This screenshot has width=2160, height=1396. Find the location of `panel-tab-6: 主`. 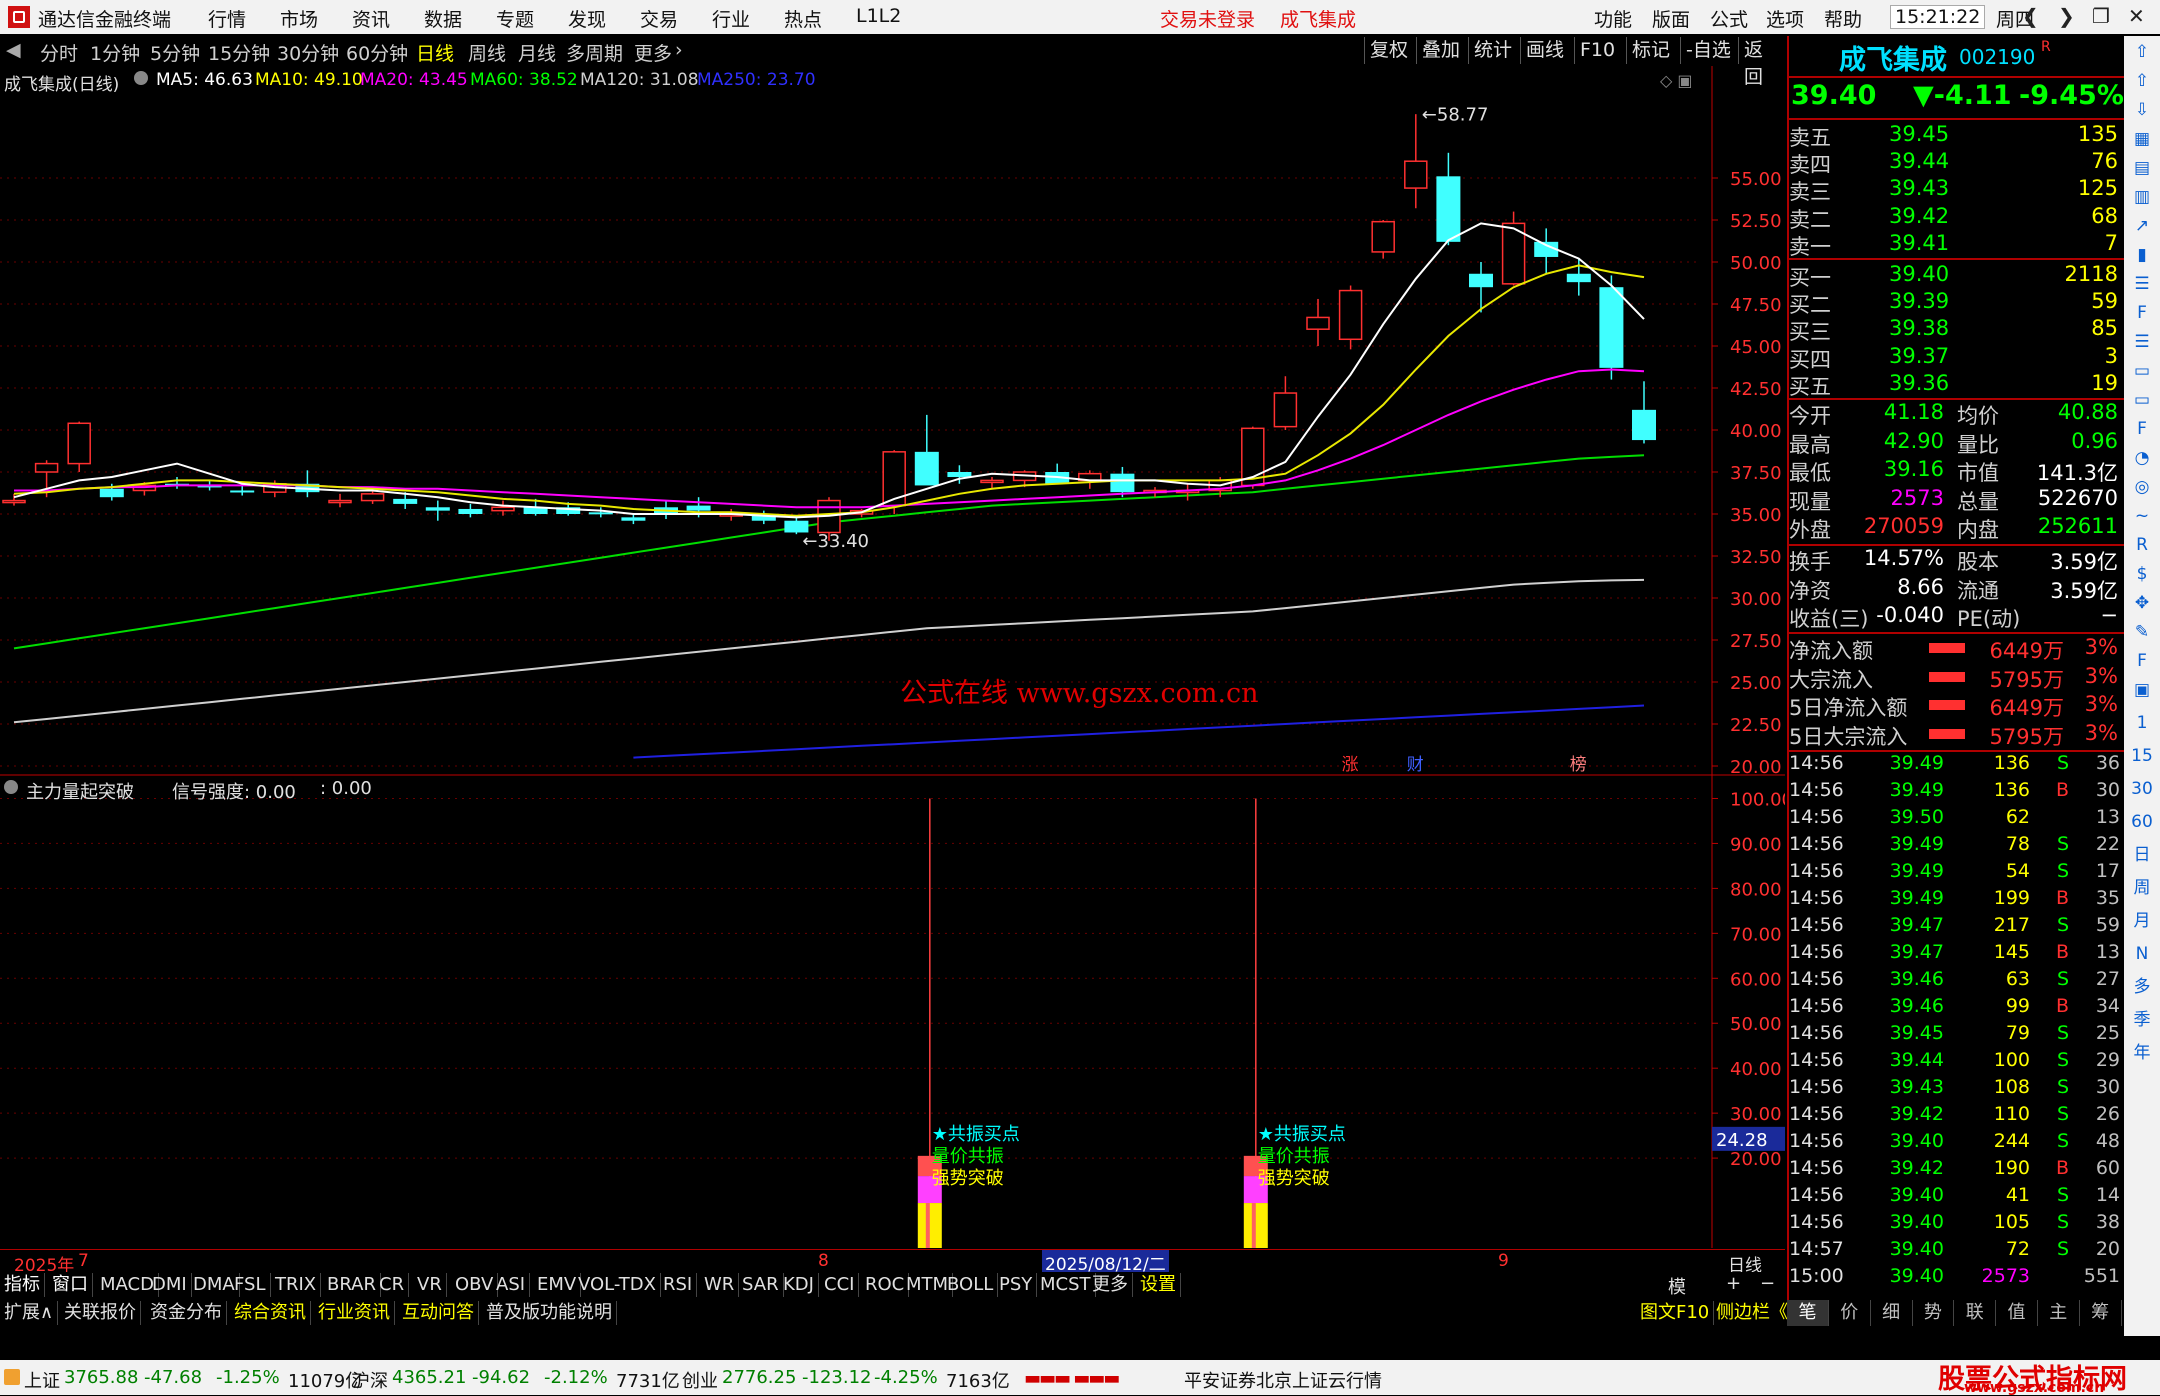

panel-tab-6: 主 is located at coordinates (2059, 1313).